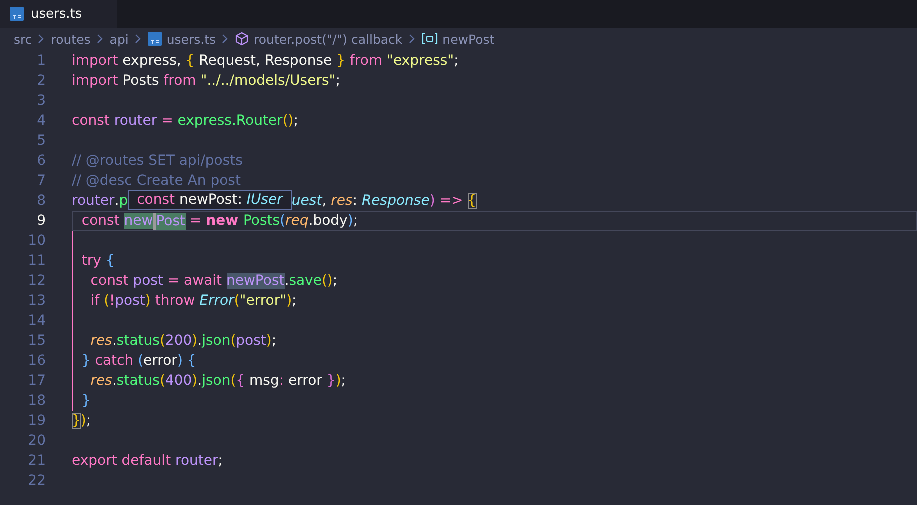  Describe the element at coordinates (152, 61) in the screenshot. I see `code-token: express,` at that location.